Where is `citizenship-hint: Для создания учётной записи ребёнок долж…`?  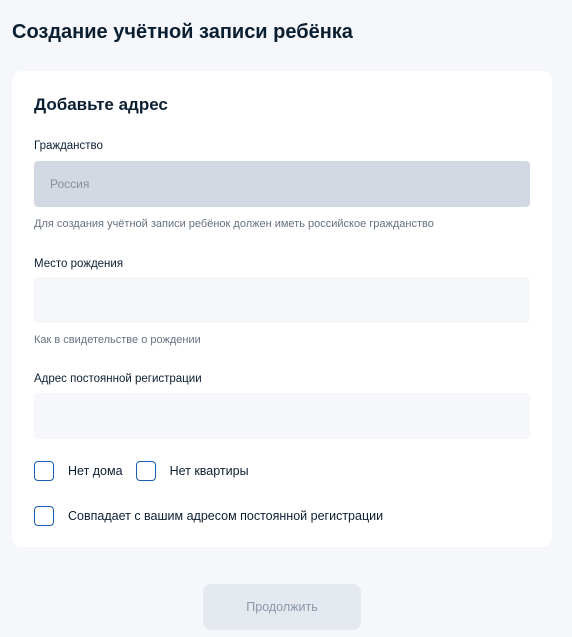 citizenship-hint: Для создания учётной записи ребёнок долж… is located at coordinates (234, 224).